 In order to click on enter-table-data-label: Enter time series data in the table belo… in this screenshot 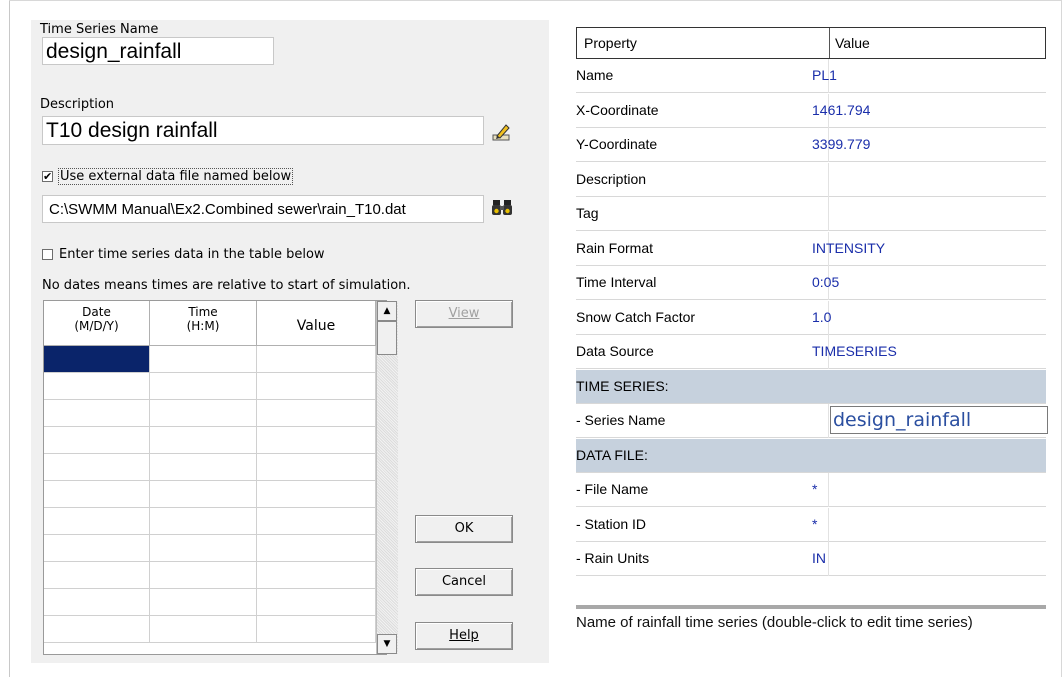, I will do `click(192, 254)`.